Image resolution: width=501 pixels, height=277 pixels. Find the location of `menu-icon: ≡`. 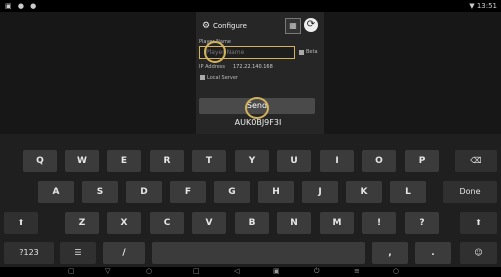

menu-icon: ≡ is located at coordinates (357, 271).